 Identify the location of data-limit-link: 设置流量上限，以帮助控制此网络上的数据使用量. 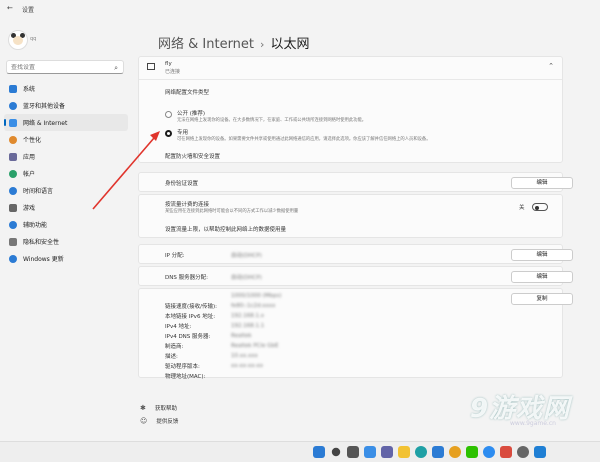
(225, 229).